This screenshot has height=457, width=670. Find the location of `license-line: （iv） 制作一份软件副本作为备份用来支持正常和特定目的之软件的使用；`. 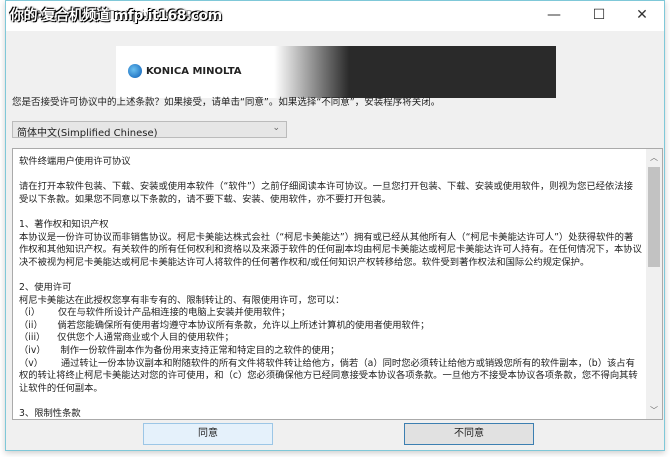

license-line: （iv） 制作一份软件副本作为备份用来支持正常和特定目的之软件的使用； is located at coordinates (179, 350).